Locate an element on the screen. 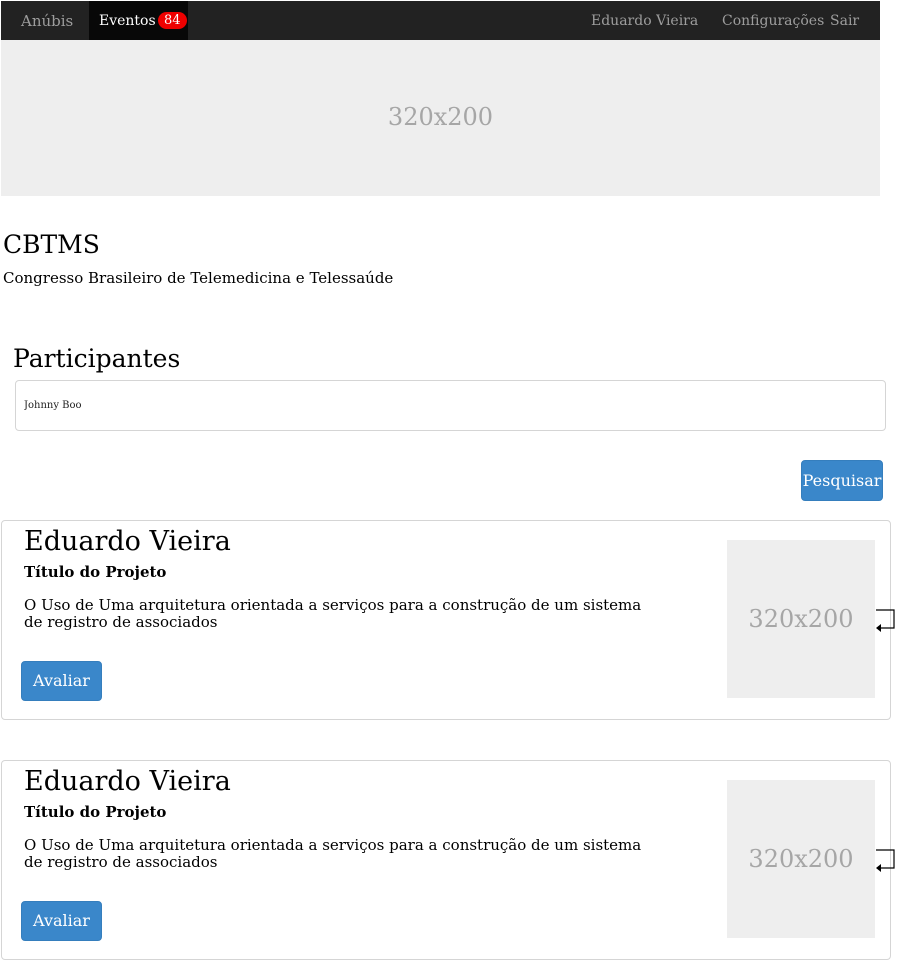 Image resolution: width=902 pixels, height=961 pixels. nav-user-link: Eduardo Vieira is located at coordinates (644, 20).